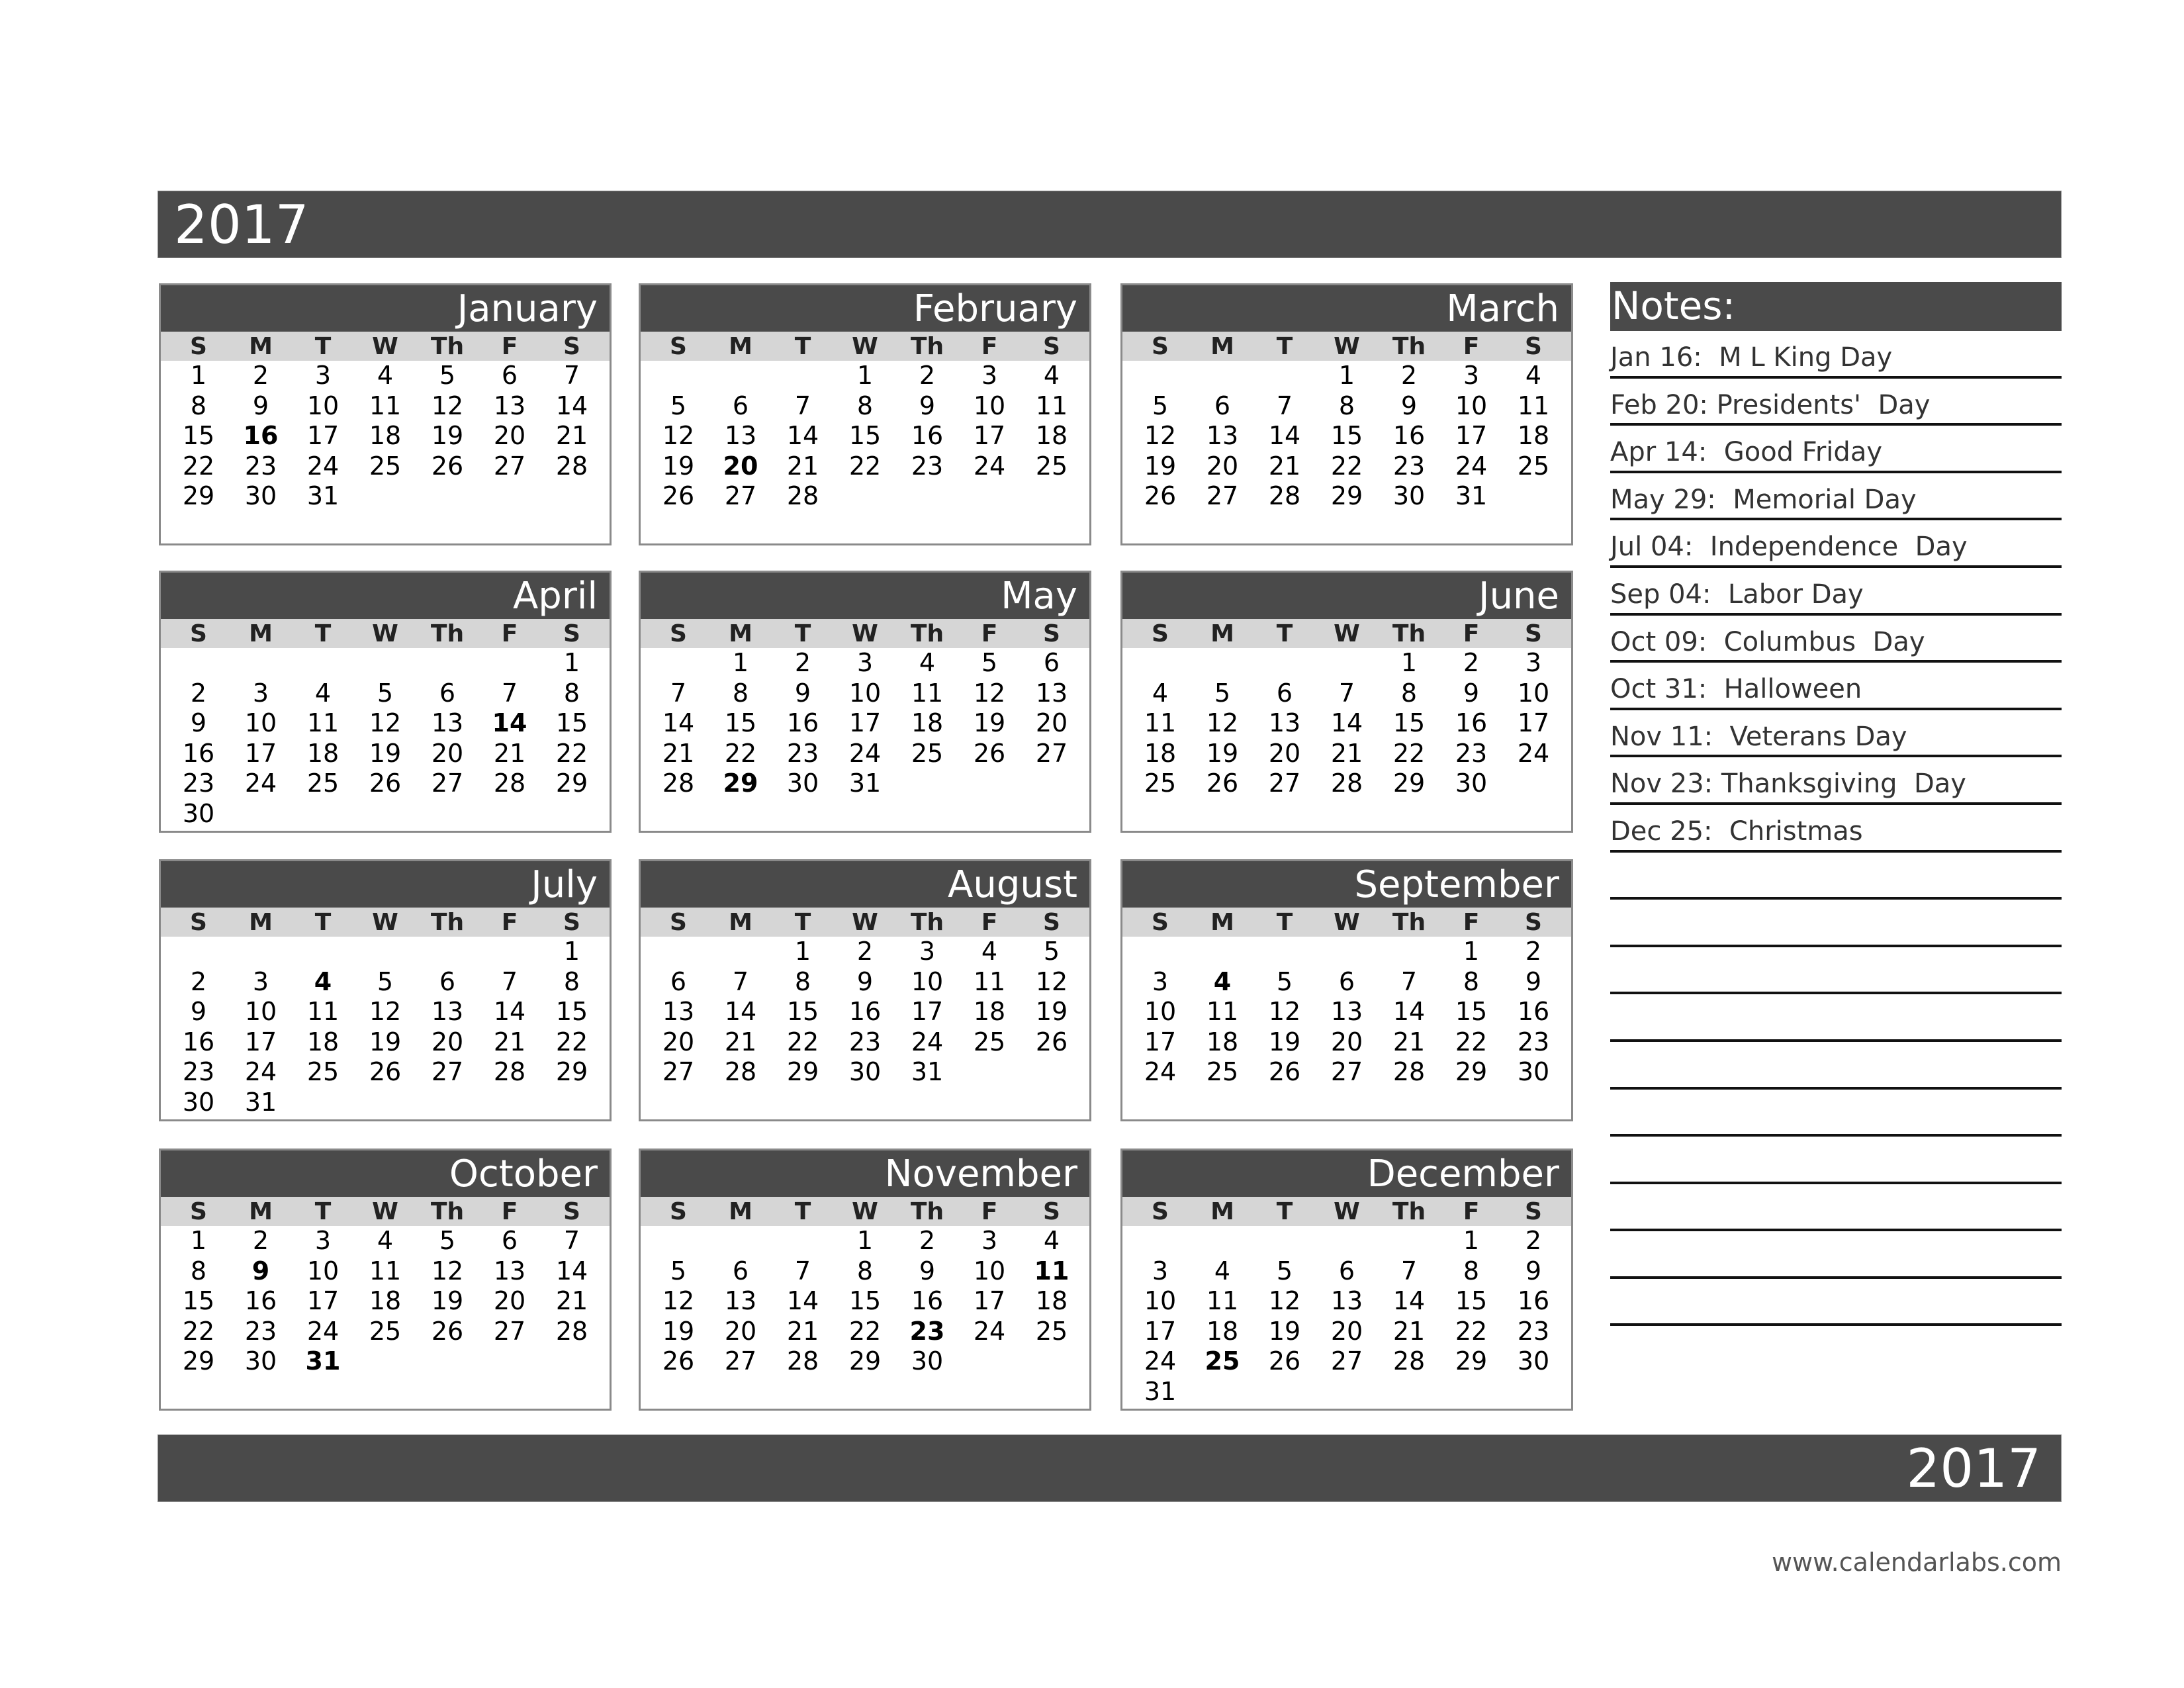 This screenshot has width=2184, height=1688. I want to click on note-line: Jul 04: Independence Day, so click(1836, 544).